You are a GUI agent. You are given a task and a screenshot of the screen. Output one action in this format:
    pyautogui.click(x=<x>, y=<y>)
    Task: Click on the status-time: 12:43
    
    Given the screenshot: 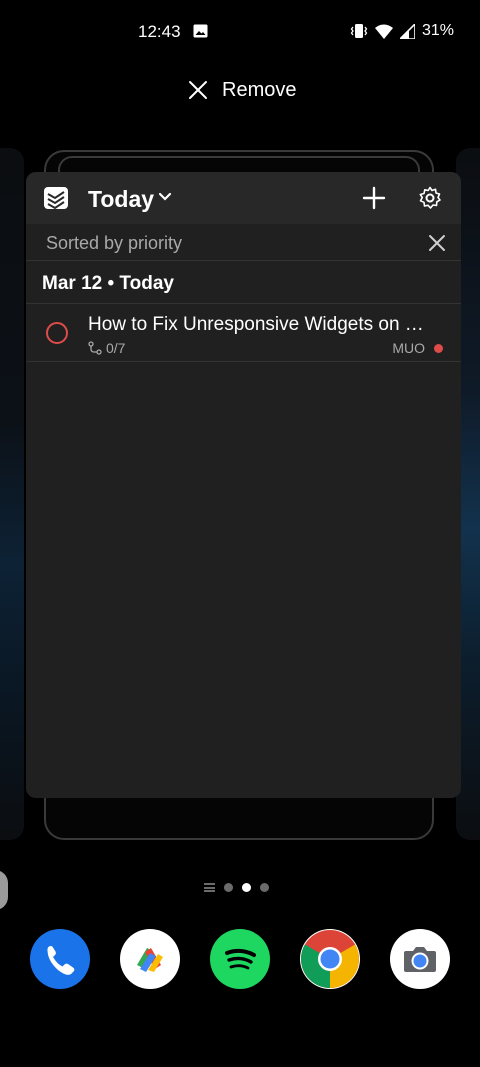 What is the action you would take?
    pyautogui.click(x=159, y=31)
    